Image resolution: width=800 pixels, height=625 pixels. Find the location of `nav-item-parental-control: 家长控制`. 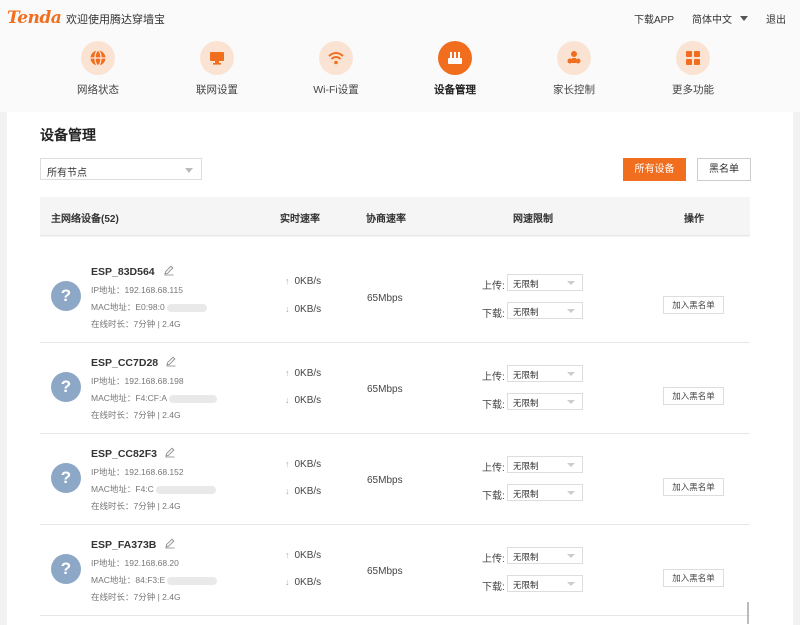

nav-item-parental-control: 家长控制 is located at coordinates (574, 69).